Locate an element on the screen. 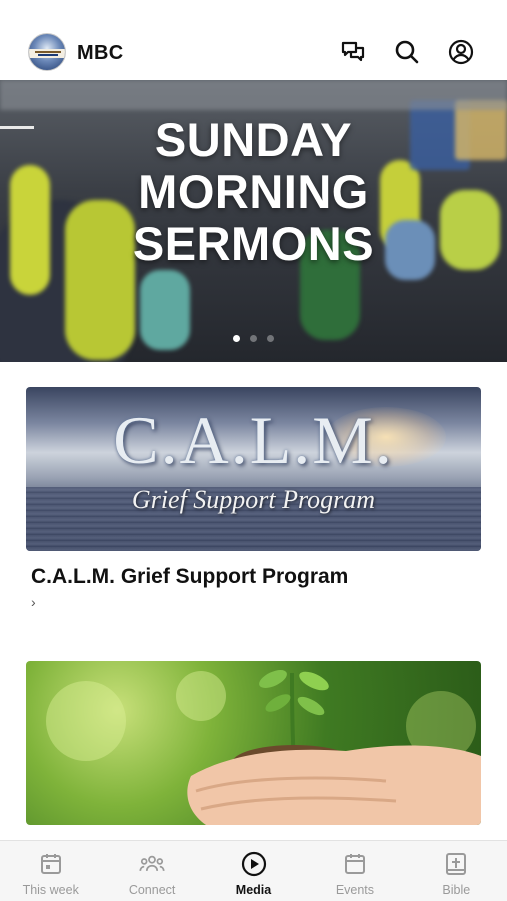  tab-label: Events is located at coordinates (355, 890).